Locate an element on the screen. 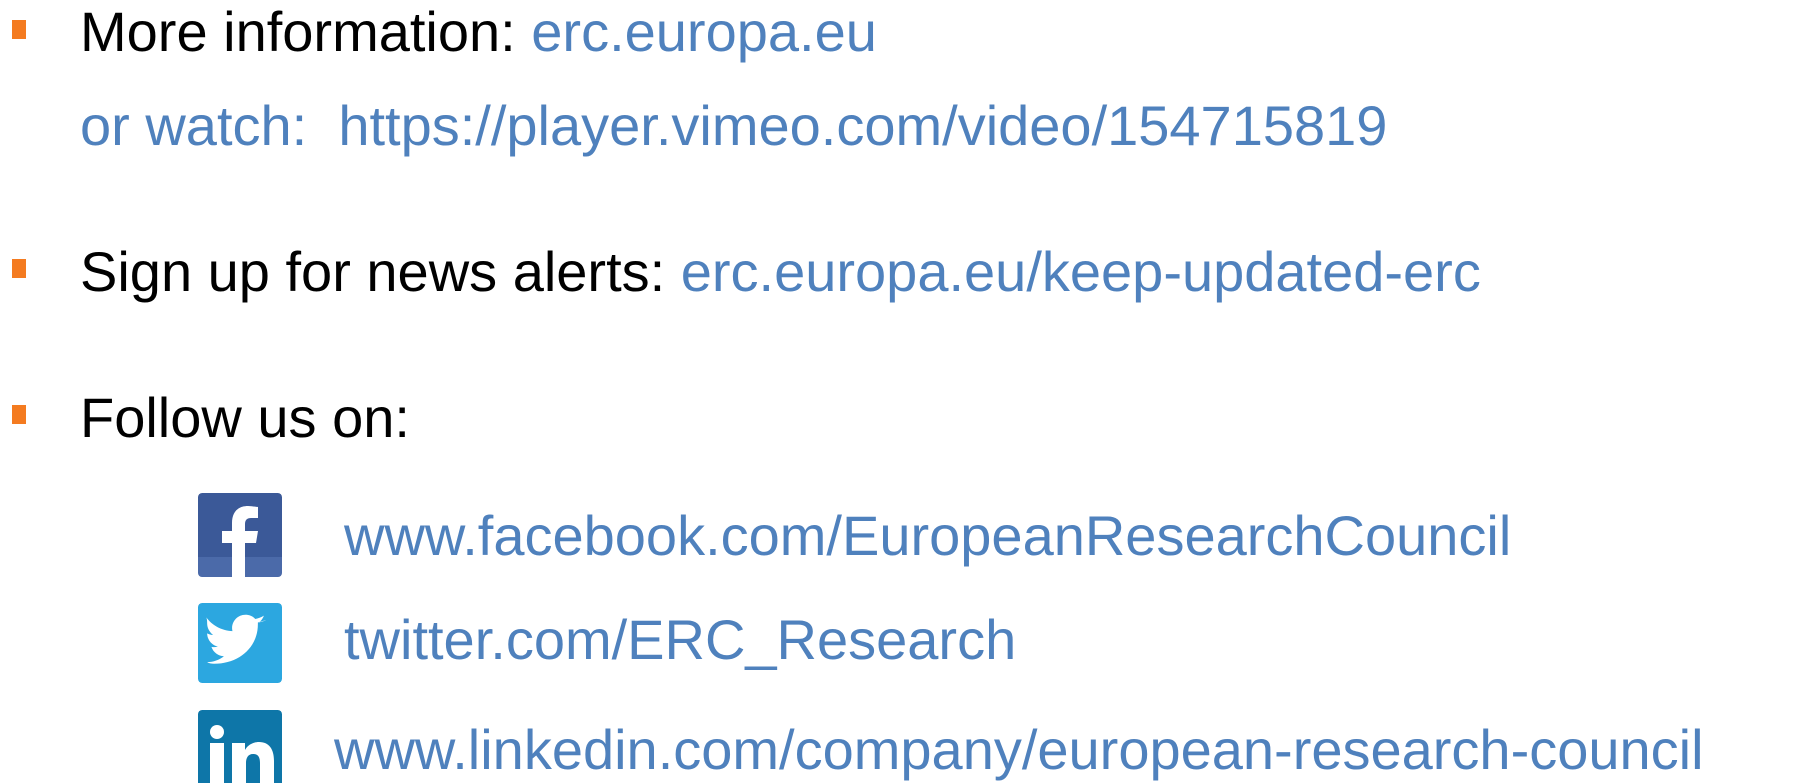  twitter-icon is located at coordinates (240, 643).